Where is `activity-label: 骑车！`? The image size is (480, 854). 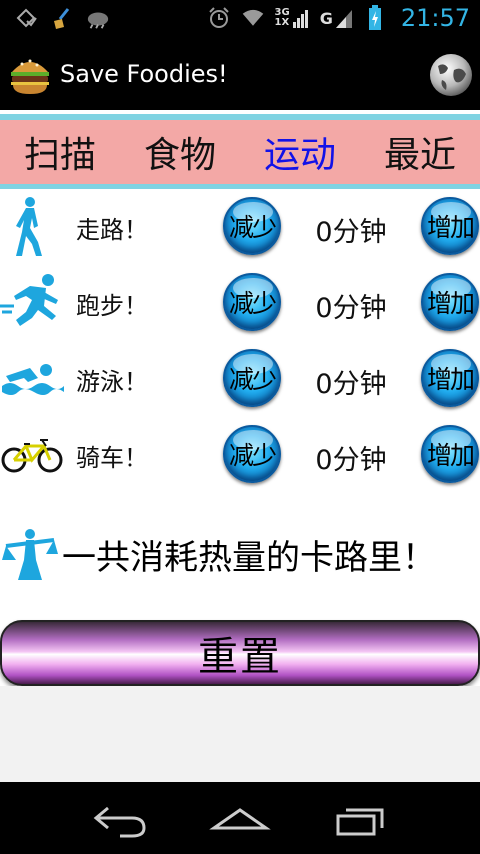
activity-label: 骑车！ is located at coordinates (112, 458).